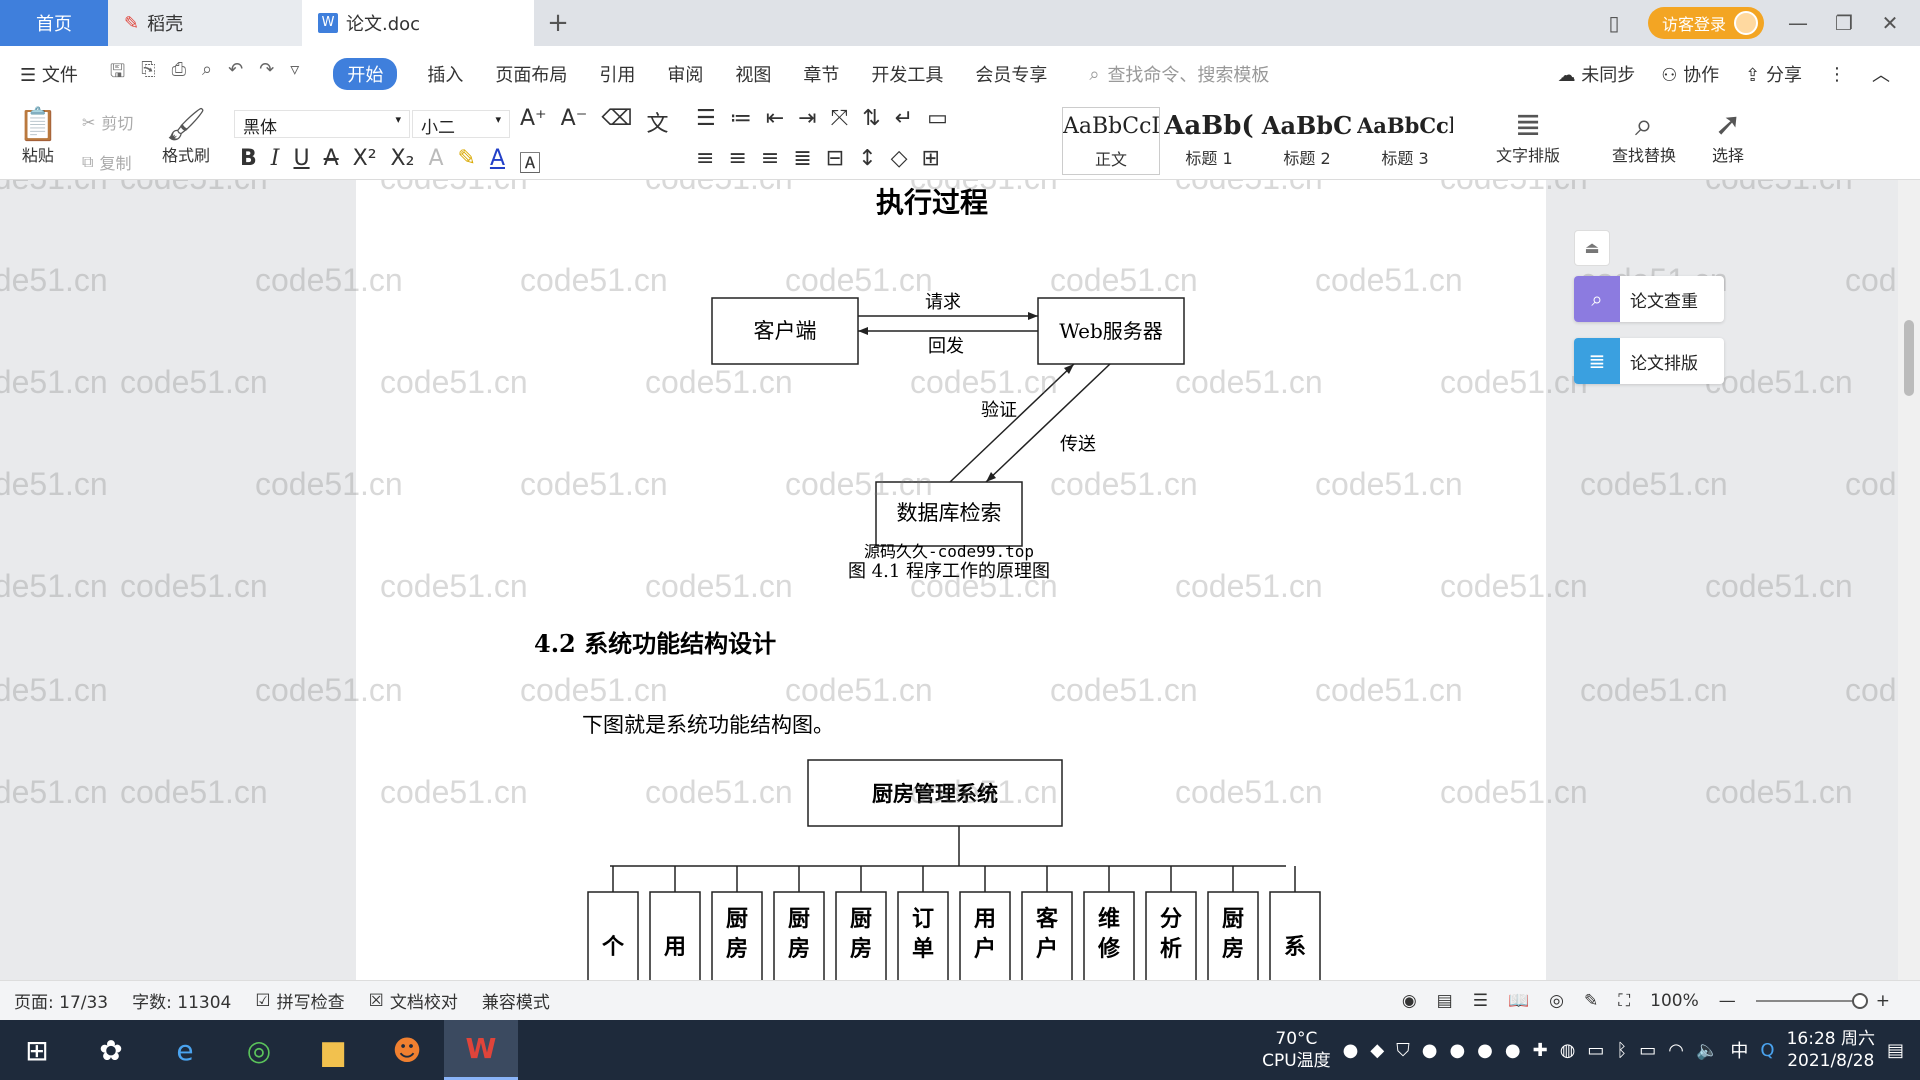 The width and height of the screenshot is (1920, 1080). Describe the element at coordinates (1591, 1001) in the screenshot. I see `pen-icon: ✎` at that location.